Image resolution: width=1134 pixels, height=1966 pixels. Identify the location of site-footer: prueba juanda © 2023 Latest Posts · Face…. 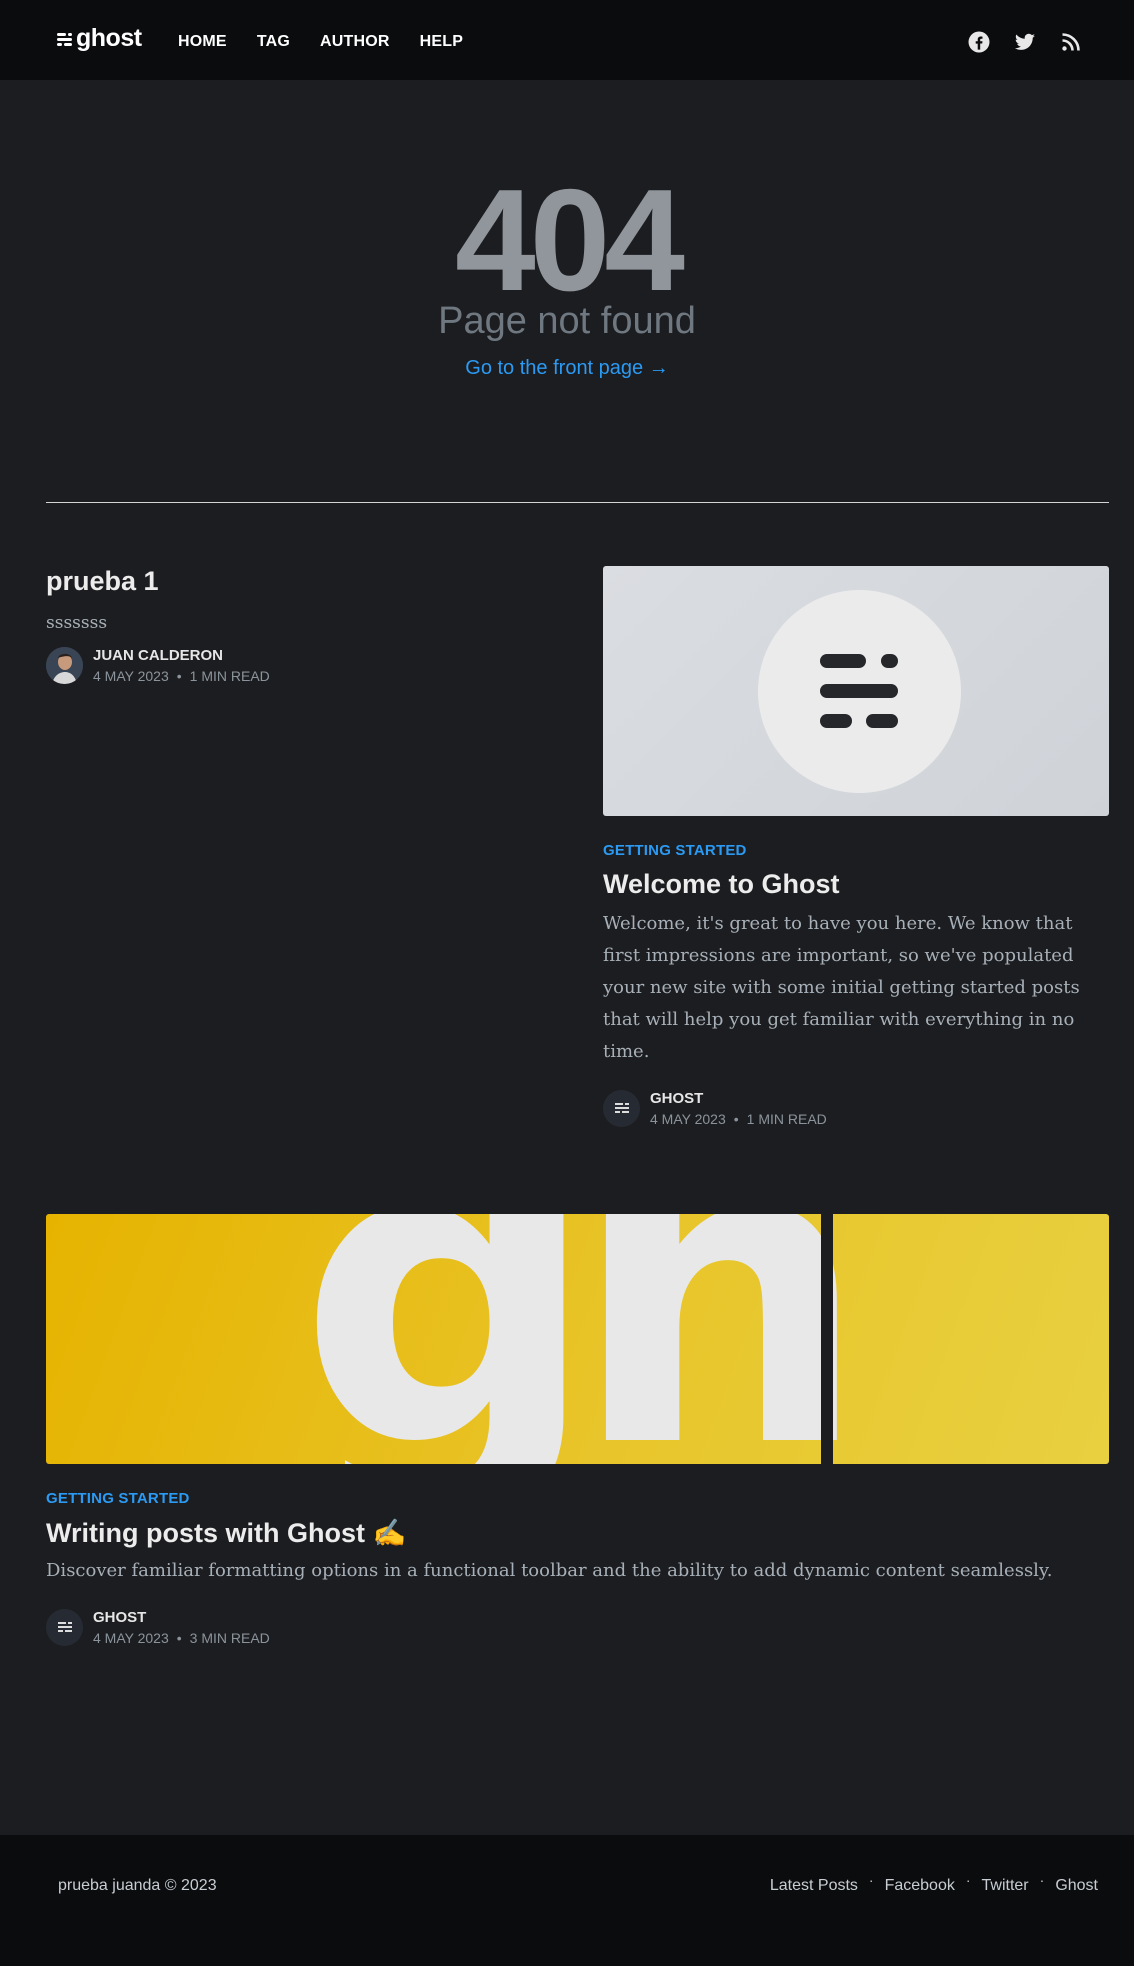
(567, 1900).